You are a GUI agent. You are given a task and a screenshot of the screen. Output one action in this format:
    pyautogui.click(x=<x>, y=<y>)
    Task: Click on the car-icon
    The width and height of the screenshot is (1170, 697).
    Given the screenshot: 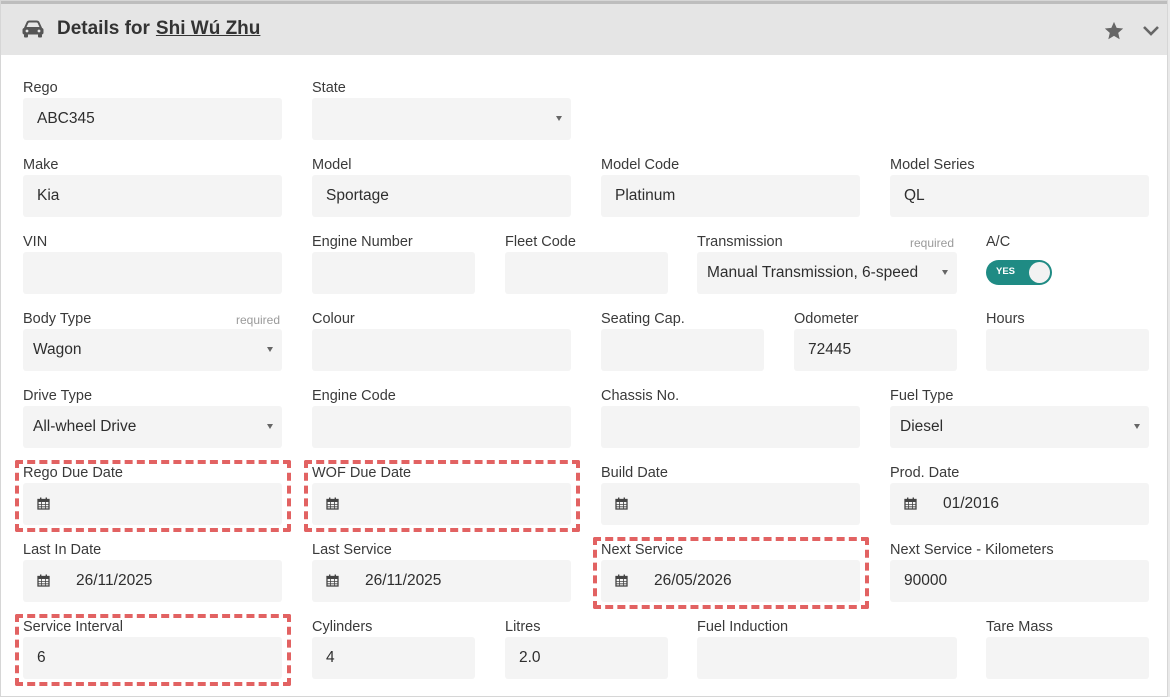 What is the action you would take?
    pyautogui.click(x=33, y=29)
    